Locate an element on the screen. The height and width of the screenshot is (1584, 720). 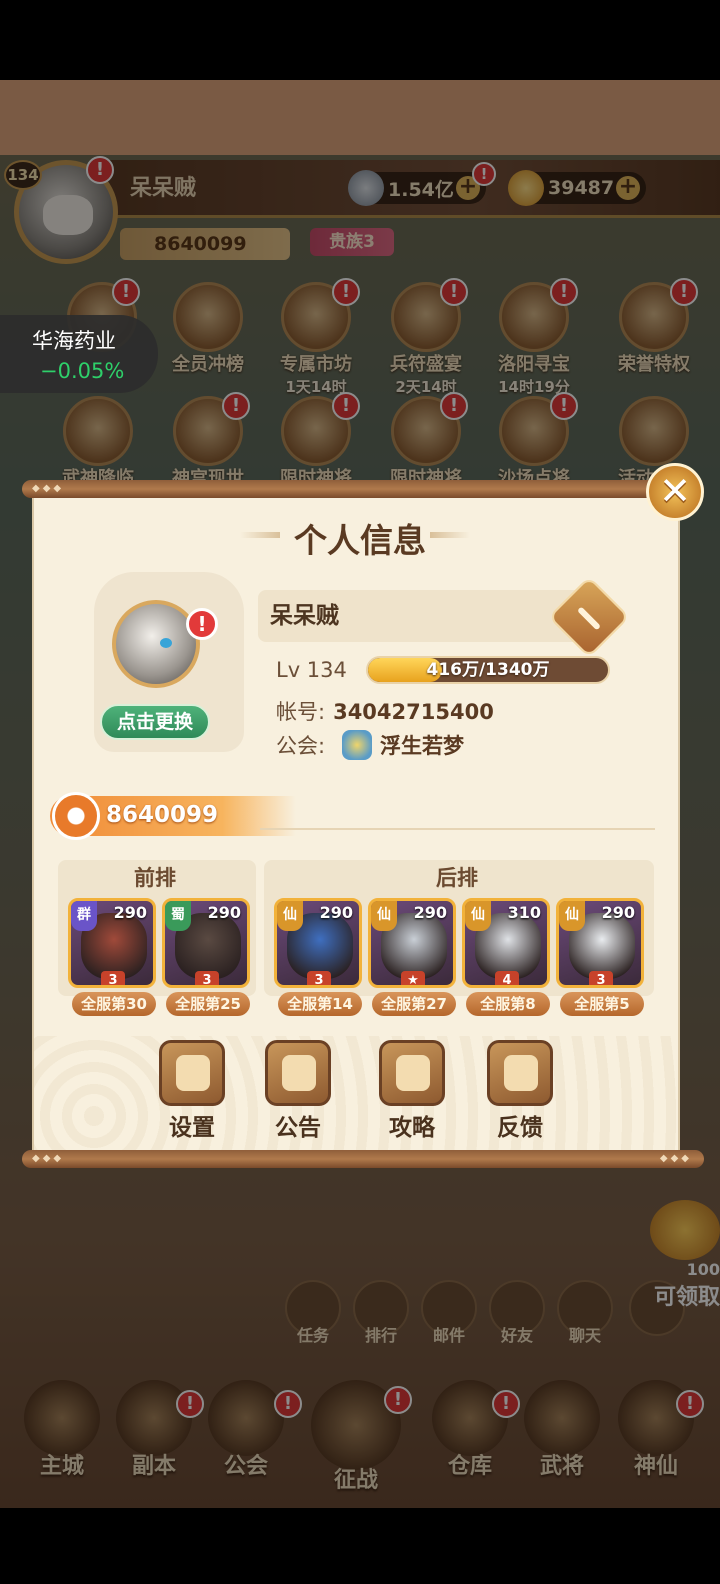
hero-card: 仙 310 4 is located at coordinates (506, 943).